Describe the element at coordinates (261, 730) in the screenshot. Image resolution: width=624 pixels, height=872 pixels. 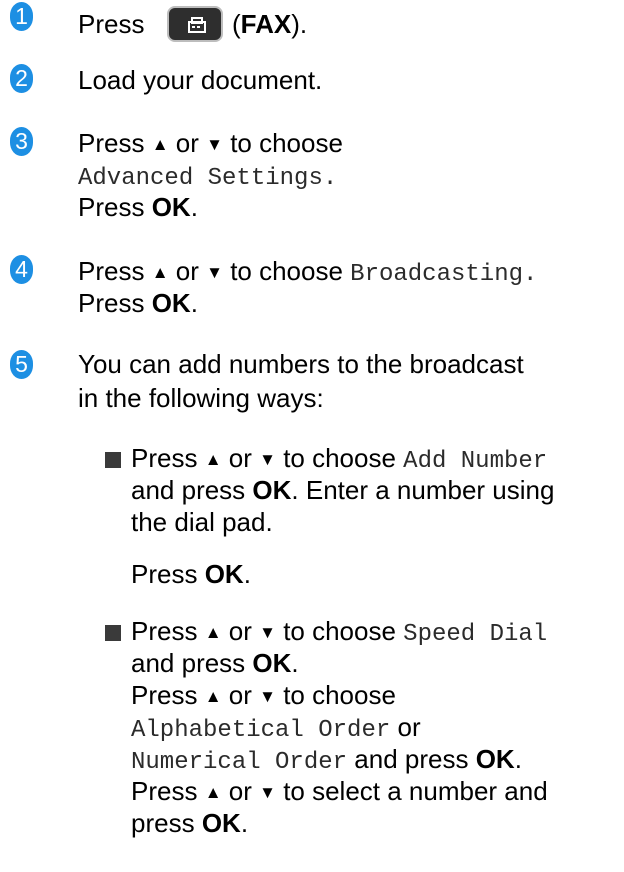
I see `option-alphabetical-order: Alphabetical Order` at that location.